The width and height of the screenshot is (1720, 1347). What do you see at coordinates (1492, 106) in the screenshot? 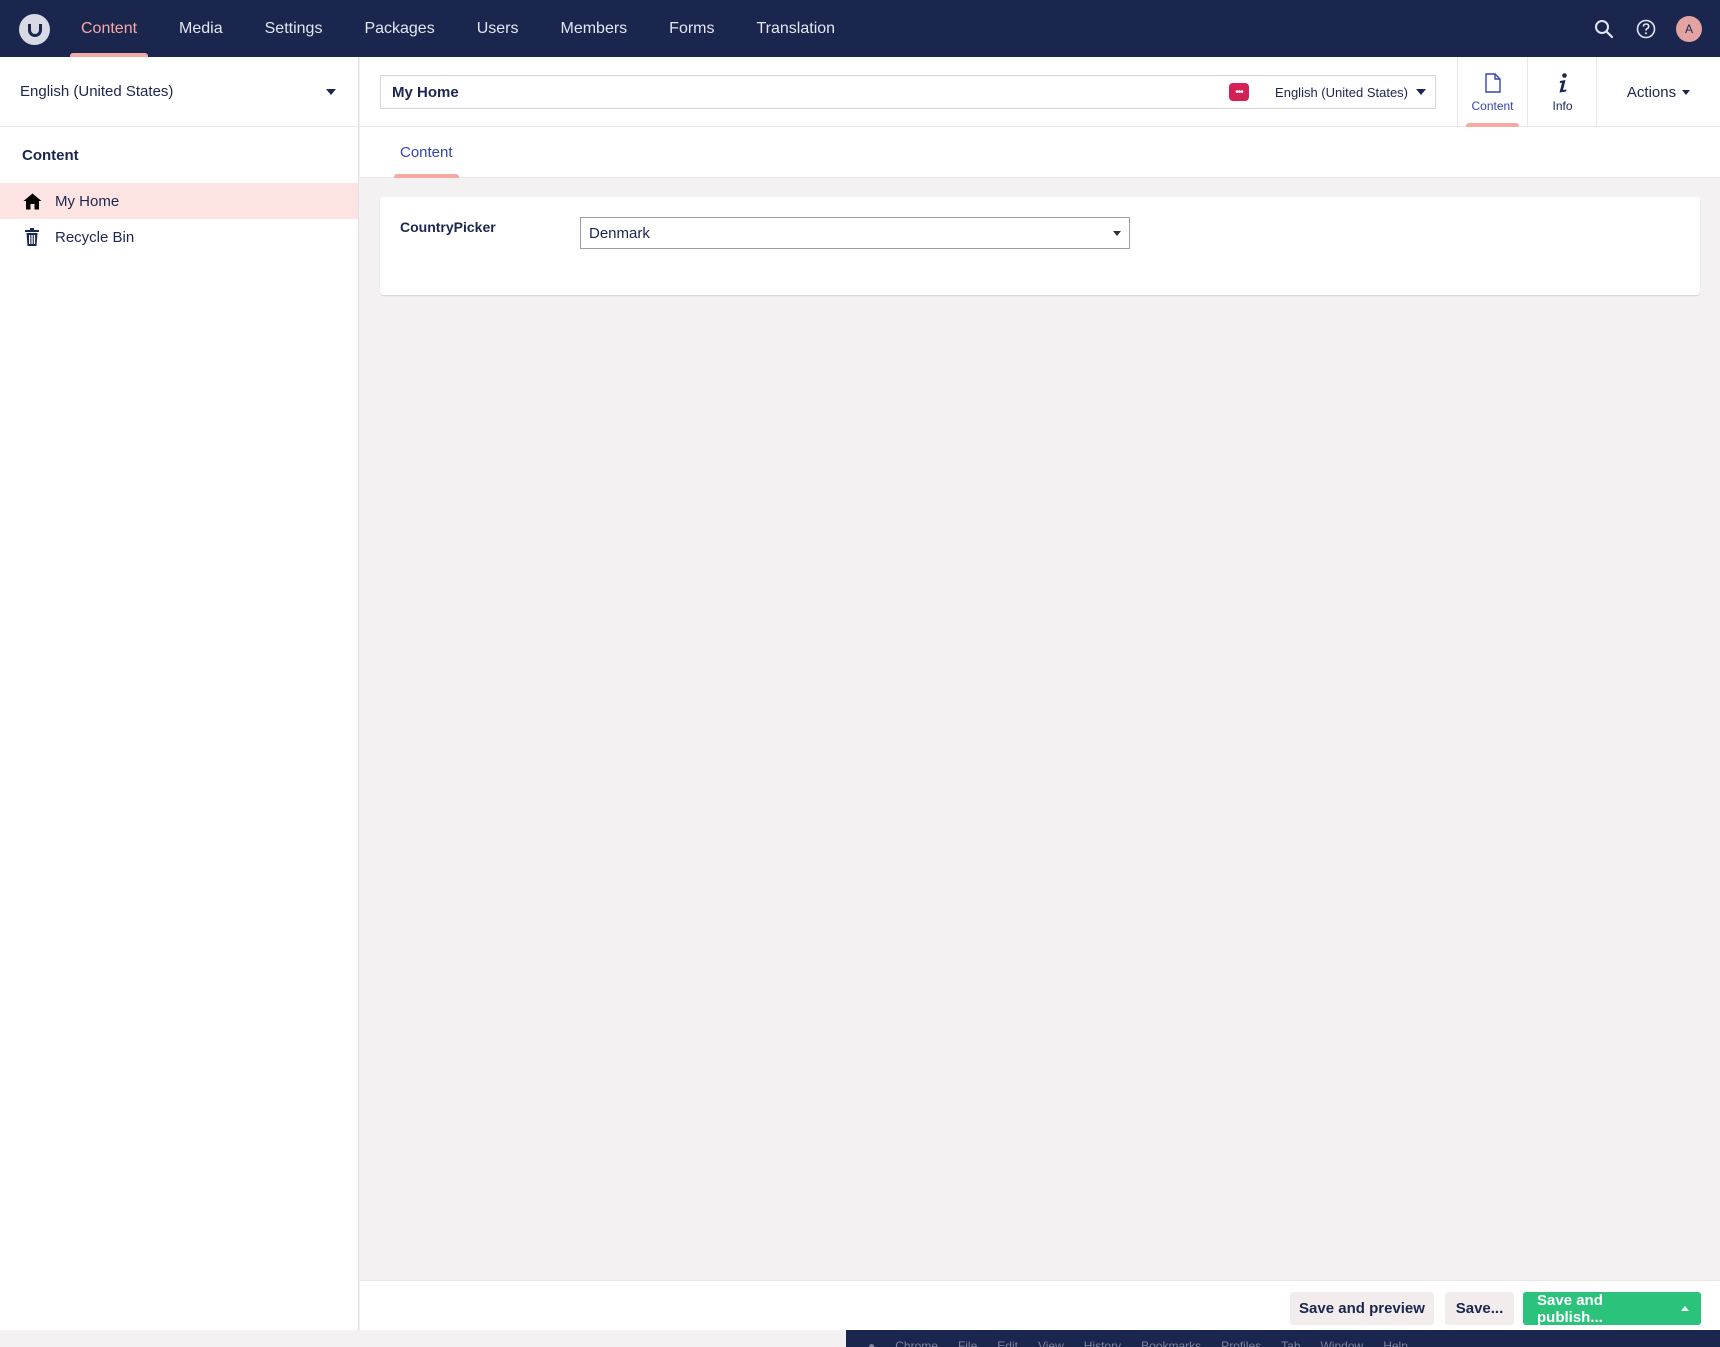
I see `app-tab-label: Content` at bounding box center [1492, 106].